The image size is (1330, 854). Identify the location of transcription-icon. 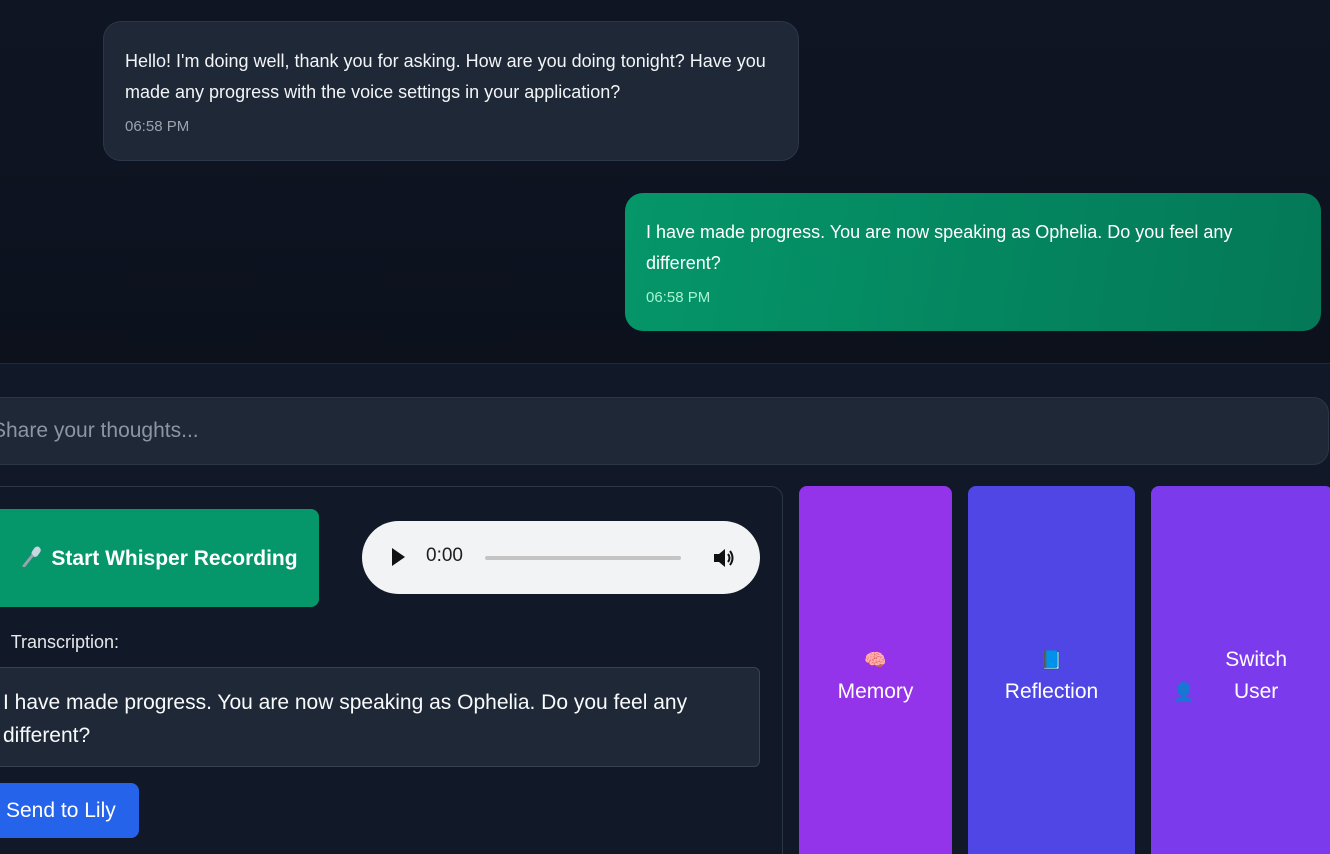
(3, 642).